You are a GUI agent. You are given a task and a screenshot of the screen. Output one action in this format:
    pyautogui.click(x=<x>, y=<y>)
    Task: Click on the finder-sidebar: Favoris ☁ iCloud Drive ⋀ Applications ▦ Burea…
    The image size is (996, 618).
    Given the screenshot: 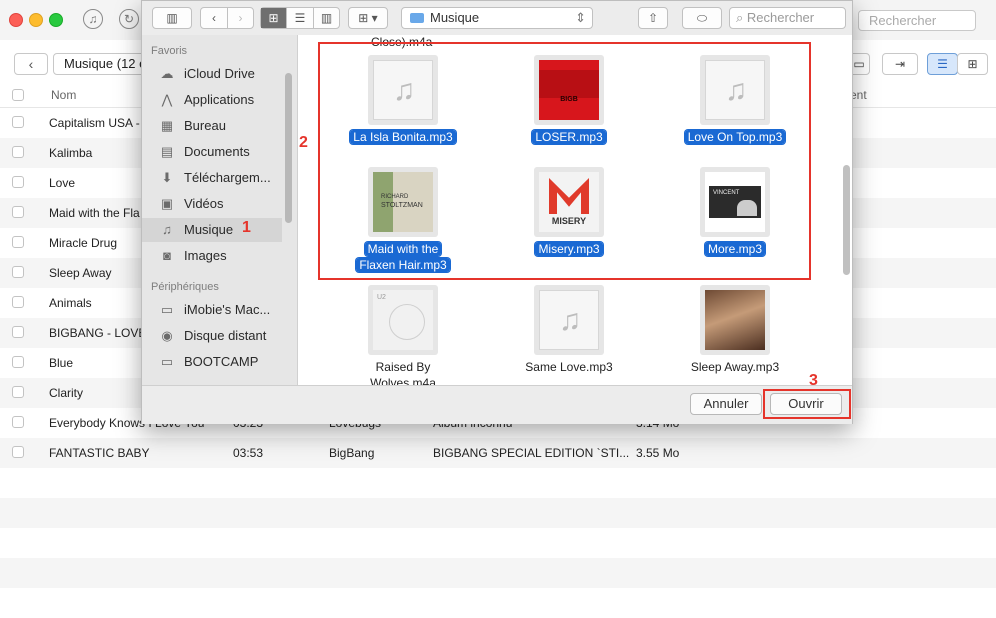 What is the action you would take?
    pyautogui.click(x=219, y=210)
    